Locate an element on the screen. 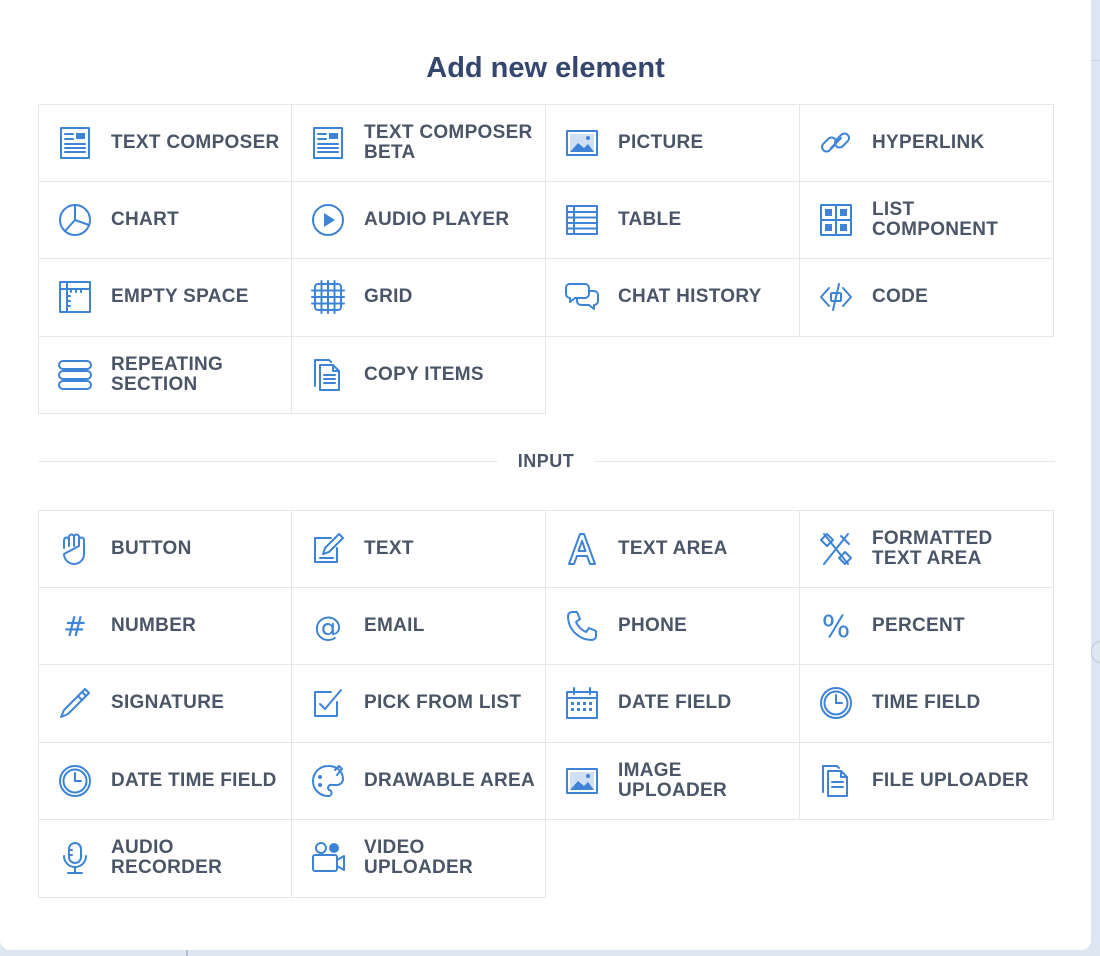 This screenshot has height=956, width=1100. tile-label: AUDIO RECORDER is located at coordinates (167, 858).